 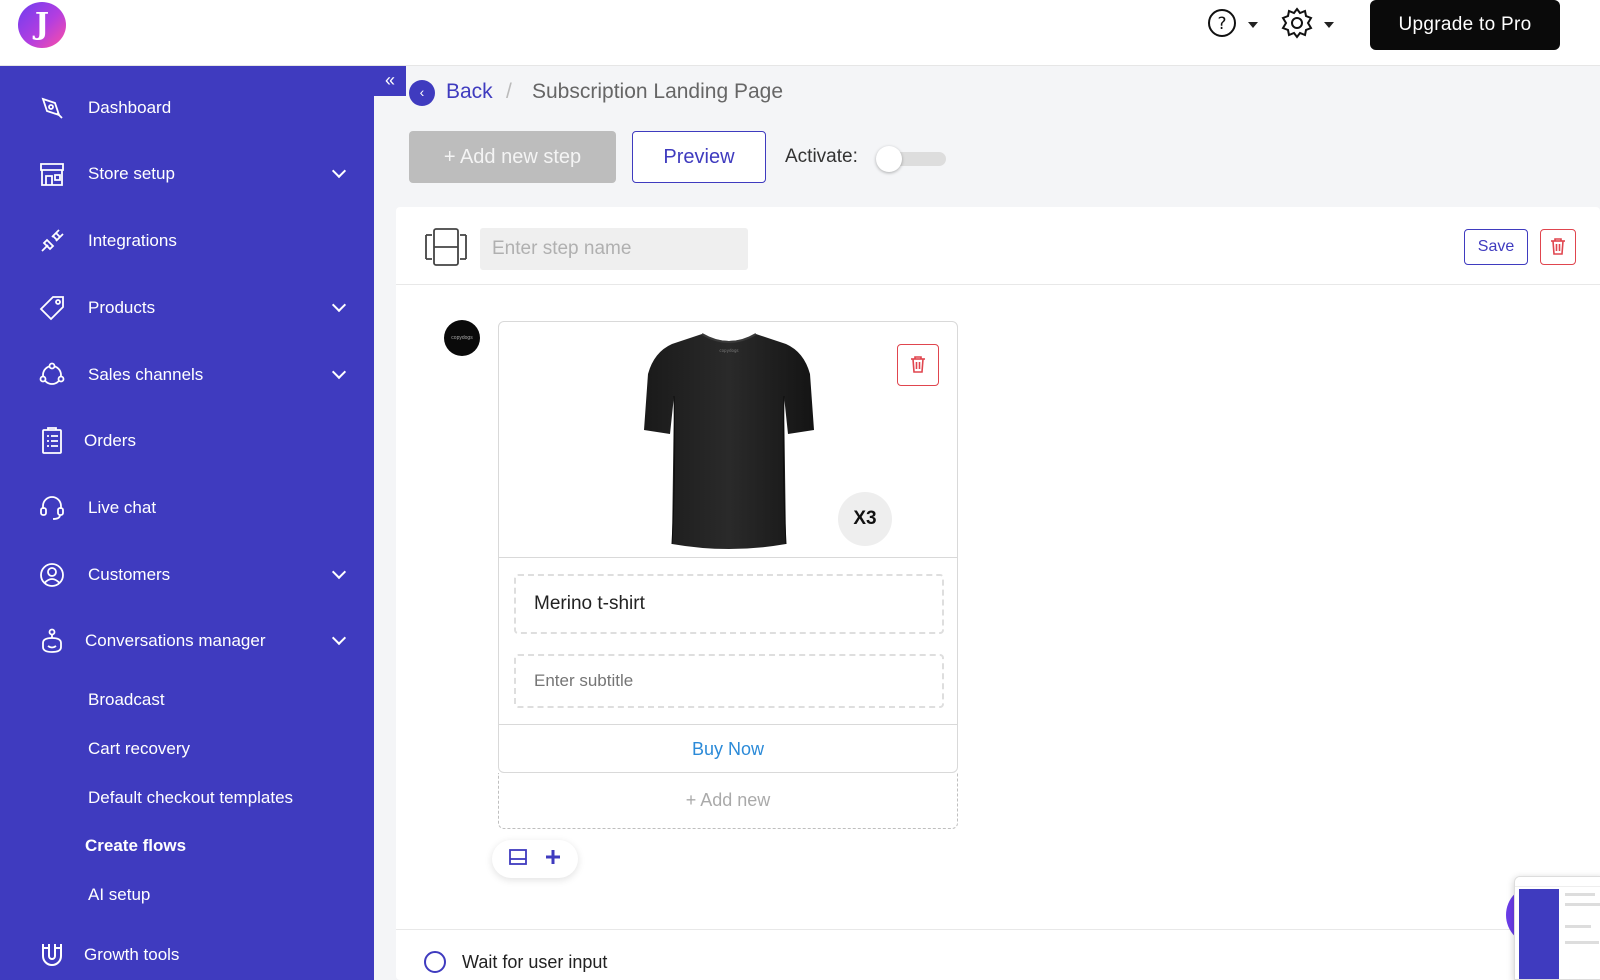 I want to click on settings-menu, so click(x=1307, y=25).